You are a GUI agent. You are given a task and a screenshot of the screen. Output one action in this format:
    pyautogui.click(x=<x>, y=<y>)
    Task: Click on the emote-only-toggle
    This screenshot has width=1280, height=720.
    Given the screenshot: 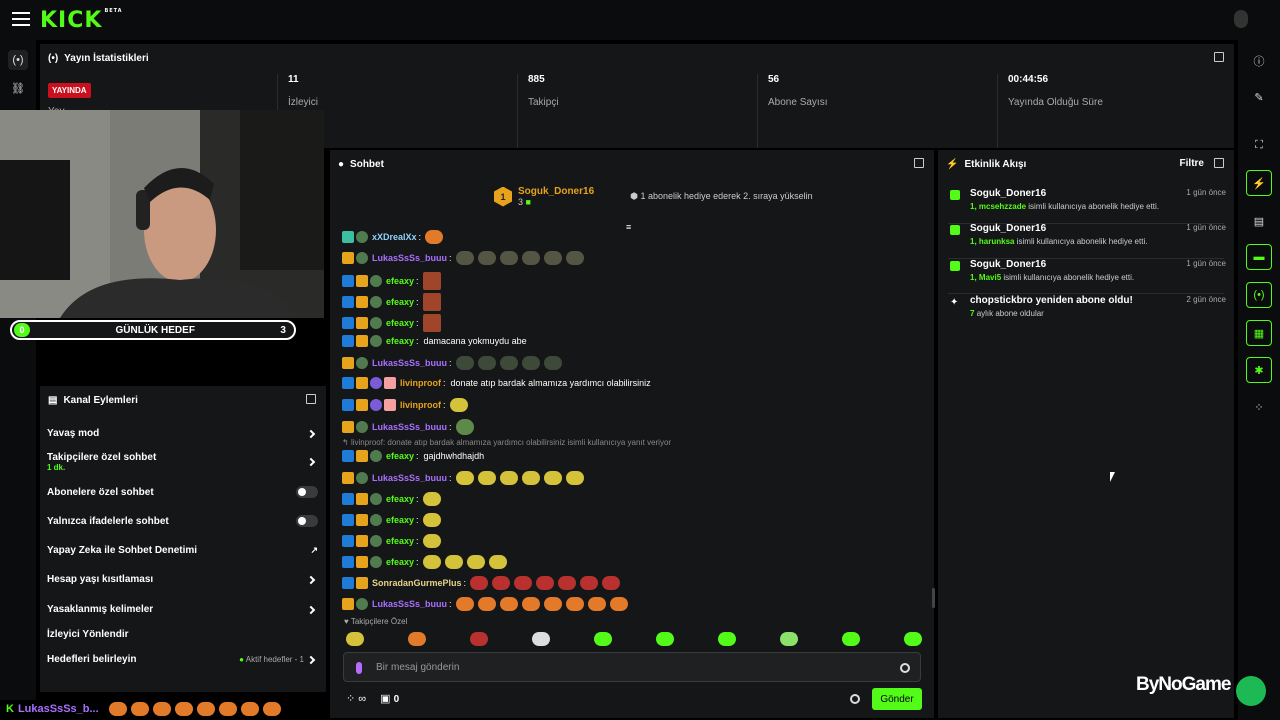 What is the action you would take?
    pyautogui.click(x=307, y=521)
    